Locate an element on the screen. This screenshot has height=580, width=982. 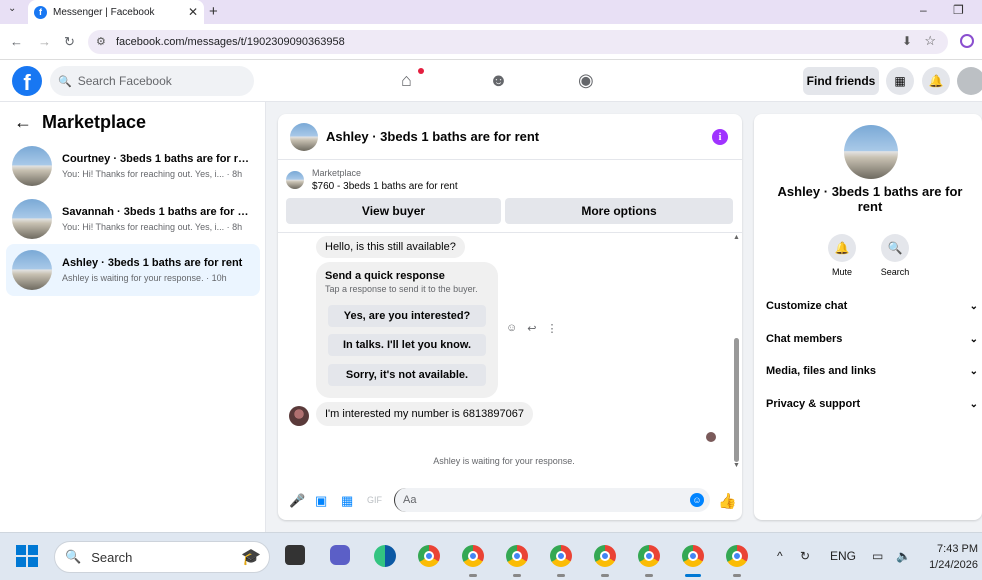
chat-header: Ashley · 3beds 1 baths are for rent i is located at coordinates (510, 137).